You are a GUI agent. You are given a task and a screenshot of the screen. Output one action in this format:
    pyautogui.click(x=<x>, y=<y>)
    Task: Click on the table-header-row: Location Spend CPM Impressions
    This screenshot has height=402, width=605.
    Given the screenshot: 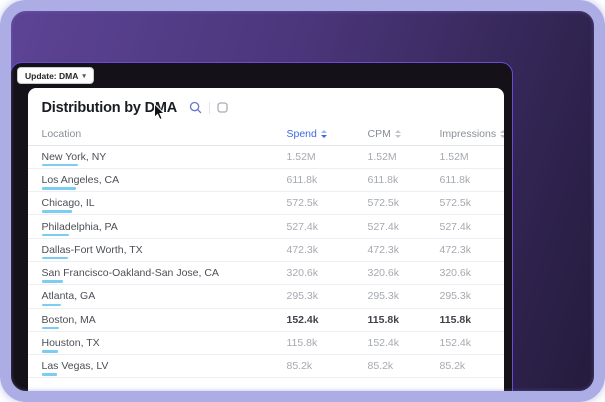 What is the action you would take?
    pyautogui.click(x=265, y=135)
    